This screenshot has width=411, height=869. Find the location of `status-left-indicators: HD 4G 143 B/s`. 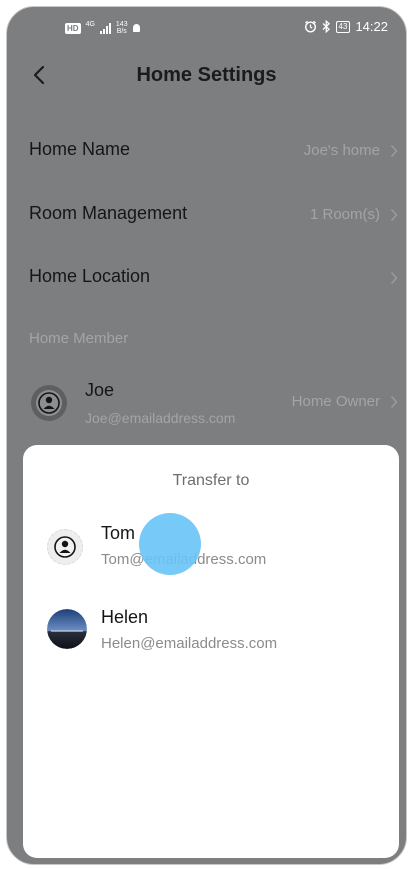

status-left-indicators: HD 4G 143 B/s is located at coordinates (102, 28).